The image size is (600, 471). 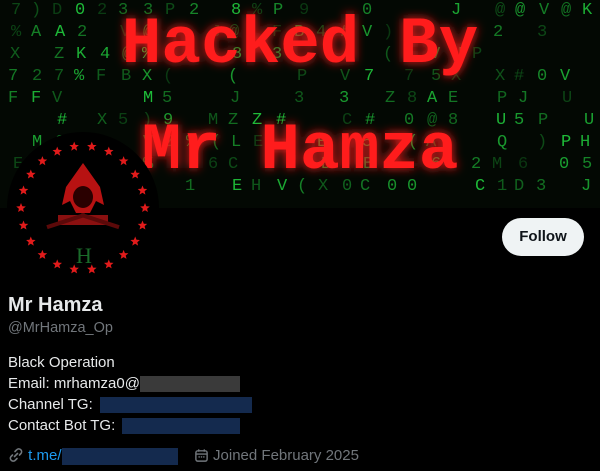 What do you see at coordinates (412, 98) in the screenshot?
I see `svg-text: 8` at bounding box center [412, 98].